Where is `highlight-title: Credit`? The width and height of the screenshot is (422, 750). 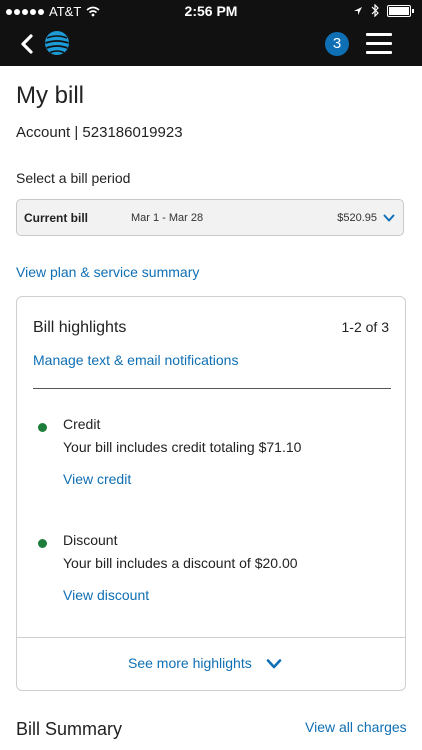 highlight-title: Credit is located at coordinates (82, 424).